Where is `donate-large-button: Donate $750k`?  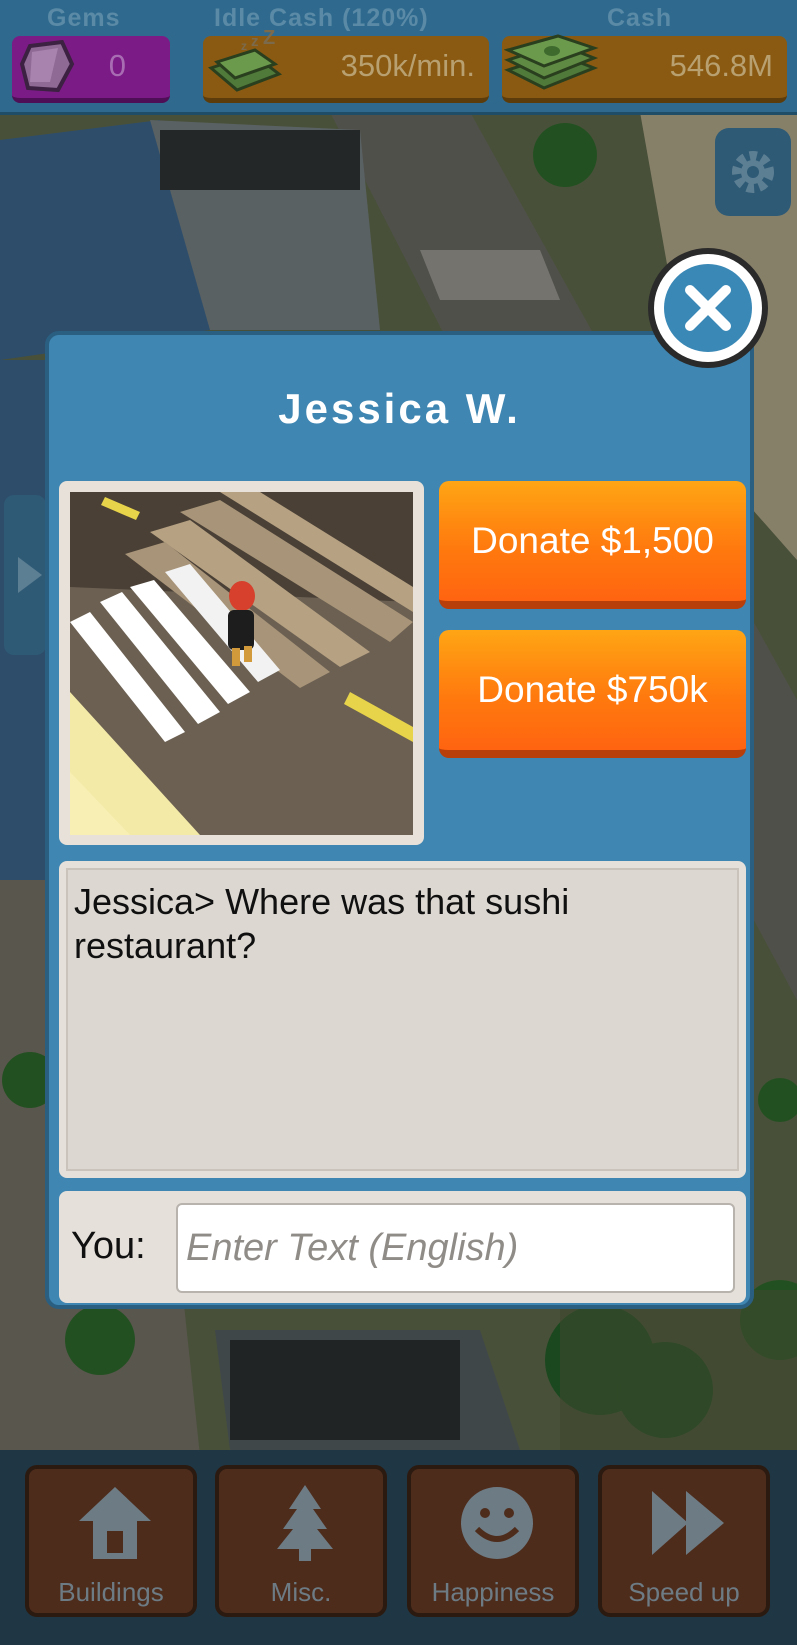 donate-large-button: Donate $750k is located at coordinates (592, 694).